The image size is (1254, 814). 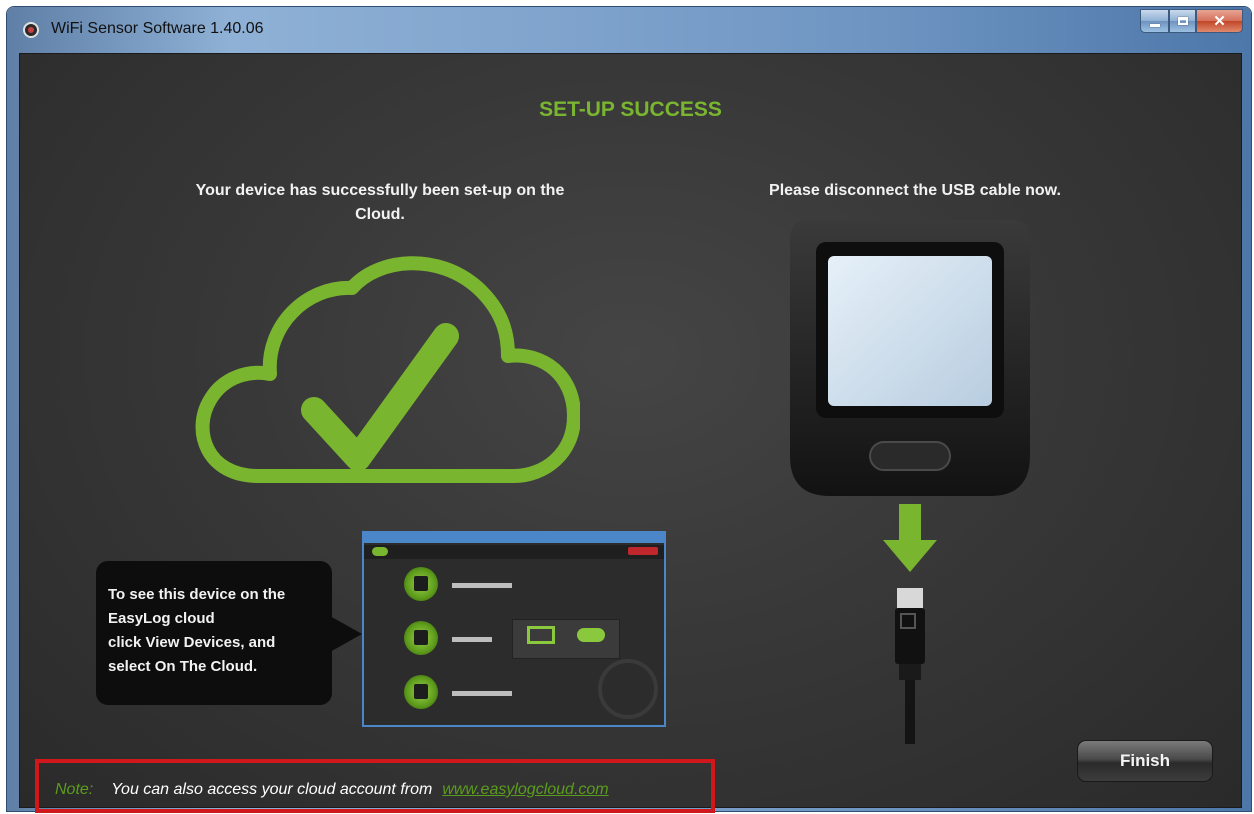 I want to click on usb-cable-icon, so click(x=910, y=624).